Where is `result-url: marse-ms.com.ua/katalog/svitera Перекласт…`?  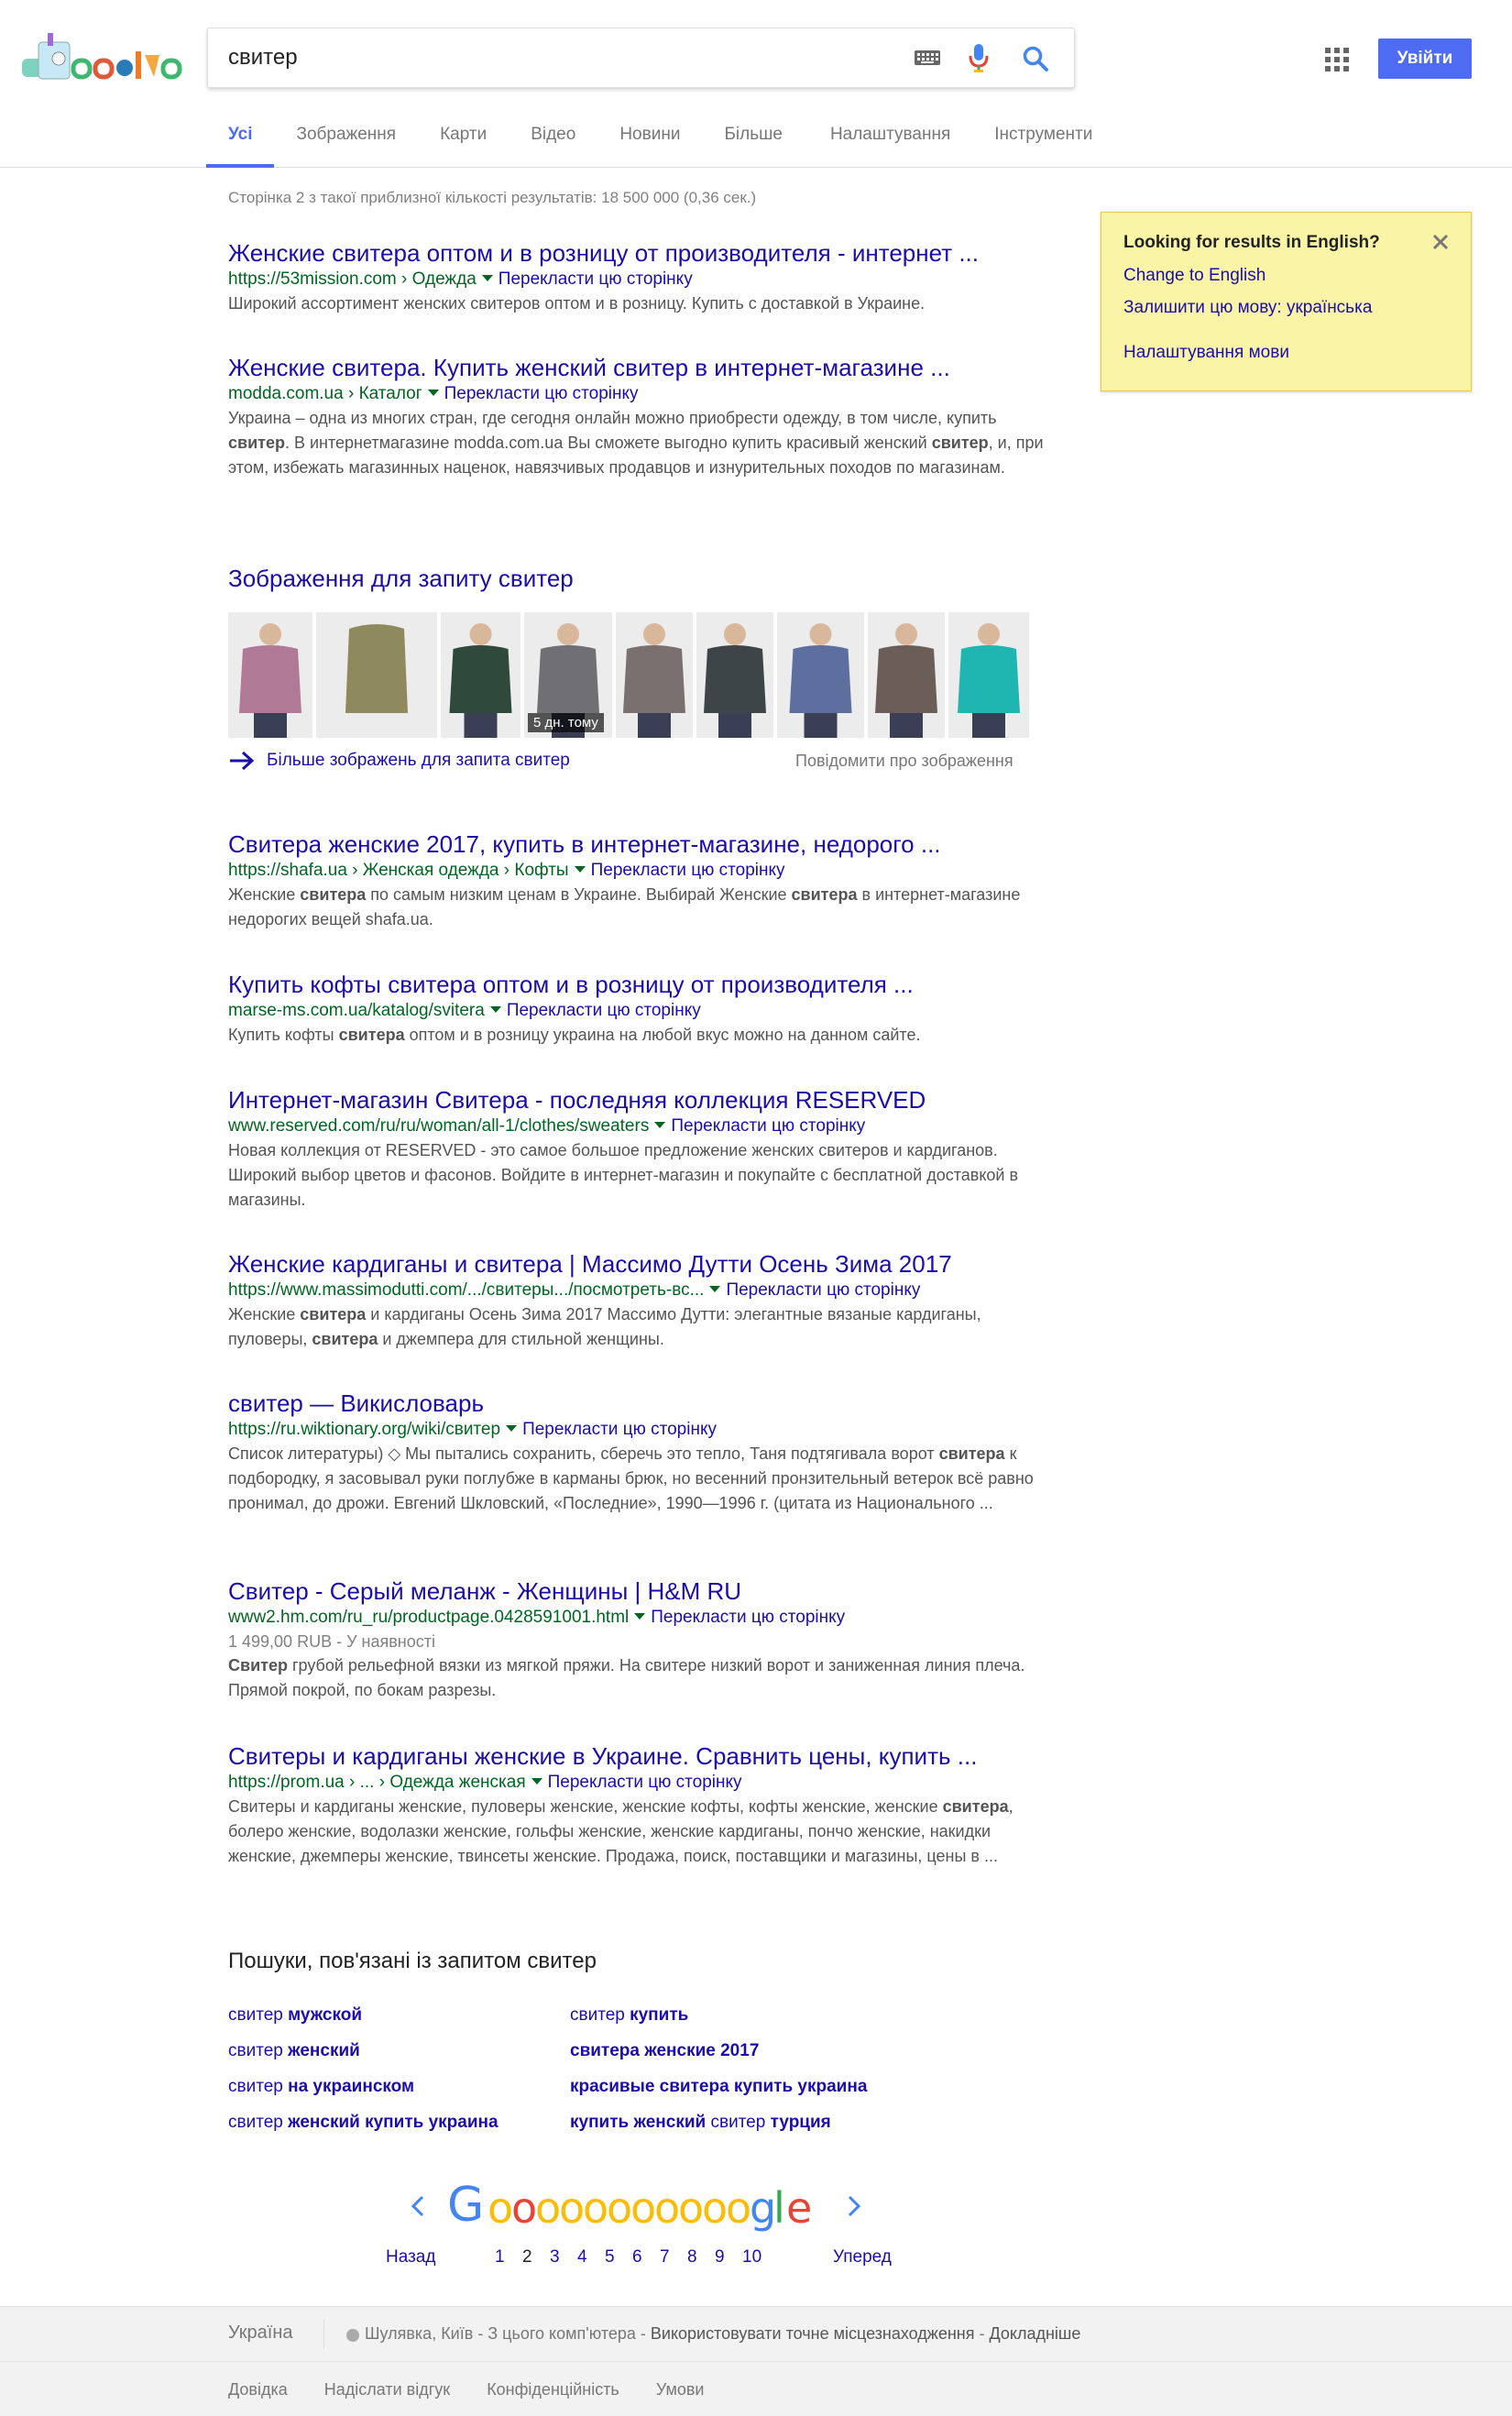 result-url: marse-ms.com.ua/katalog/svitera Перекласт… is located at coordinates (640, 1011).